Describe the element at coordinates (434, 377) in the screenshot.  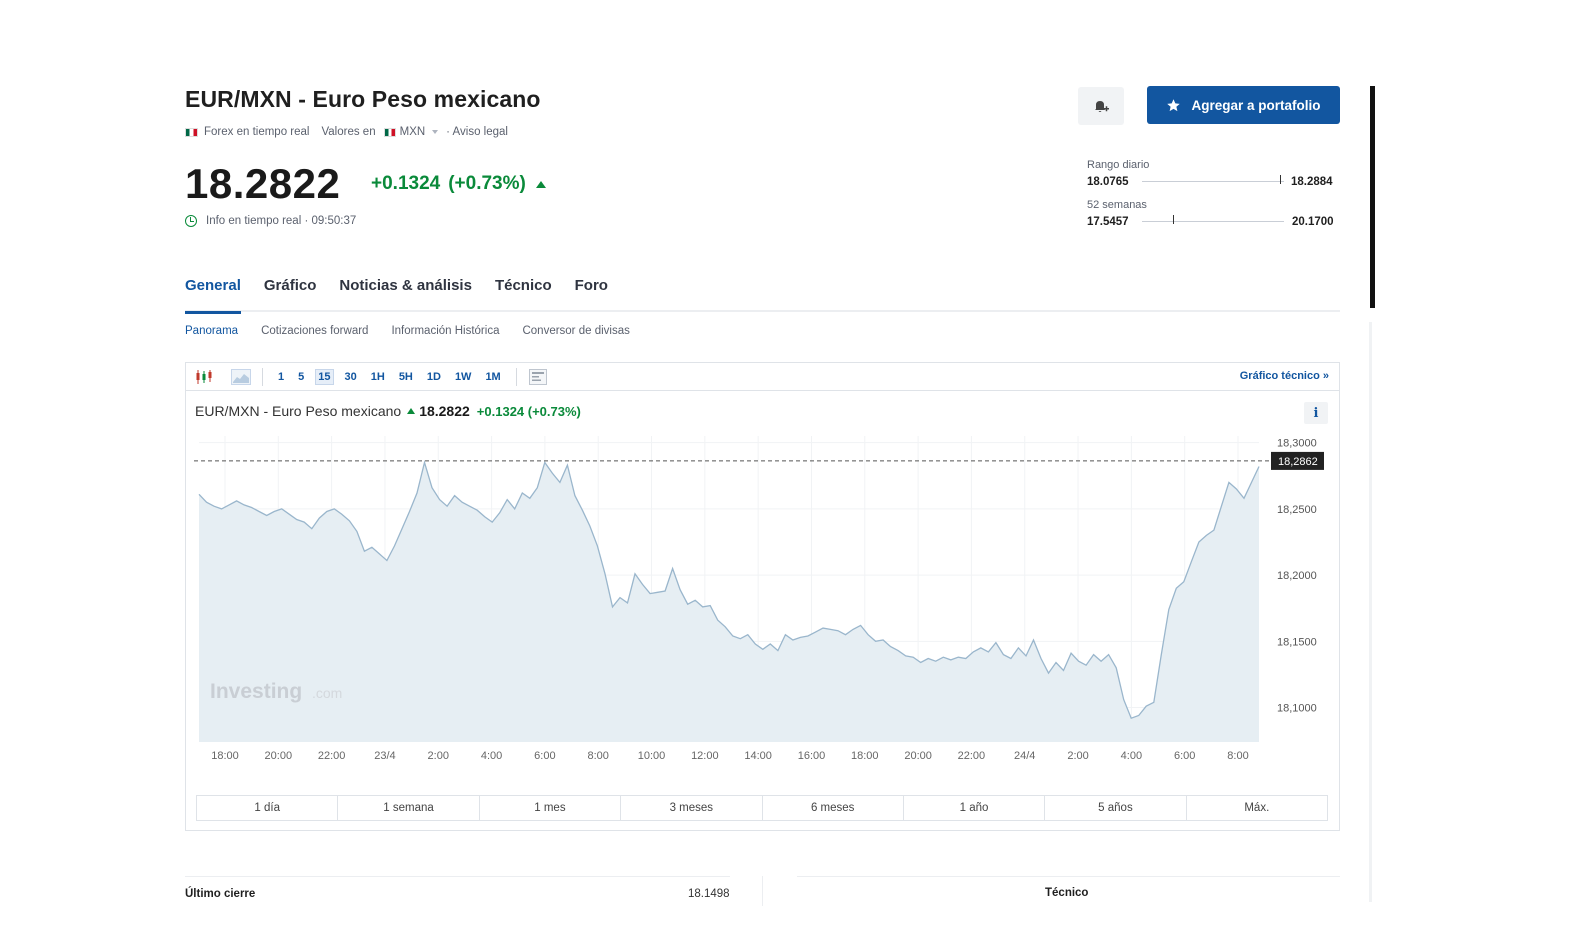
I see `interval-1d: 1D` at that location.